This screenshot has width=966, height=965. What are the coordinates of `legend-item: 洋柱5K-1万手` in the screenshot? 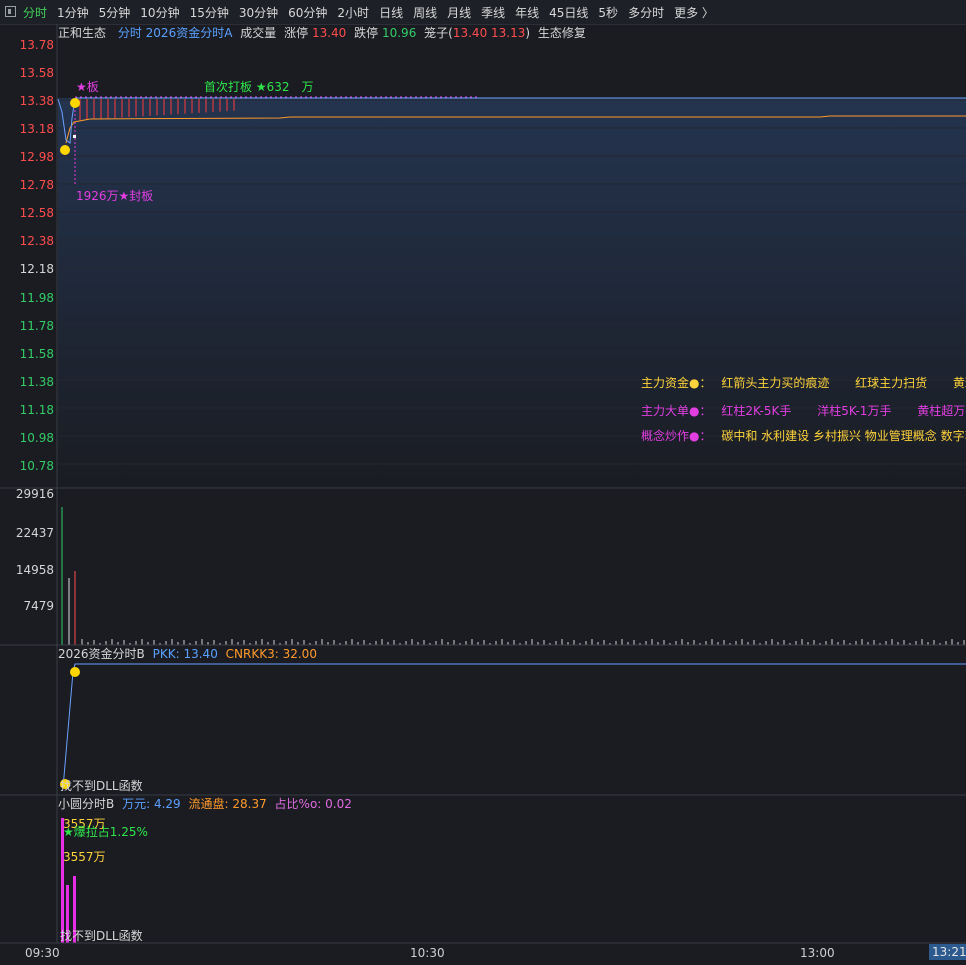 It's located at (854, 411).